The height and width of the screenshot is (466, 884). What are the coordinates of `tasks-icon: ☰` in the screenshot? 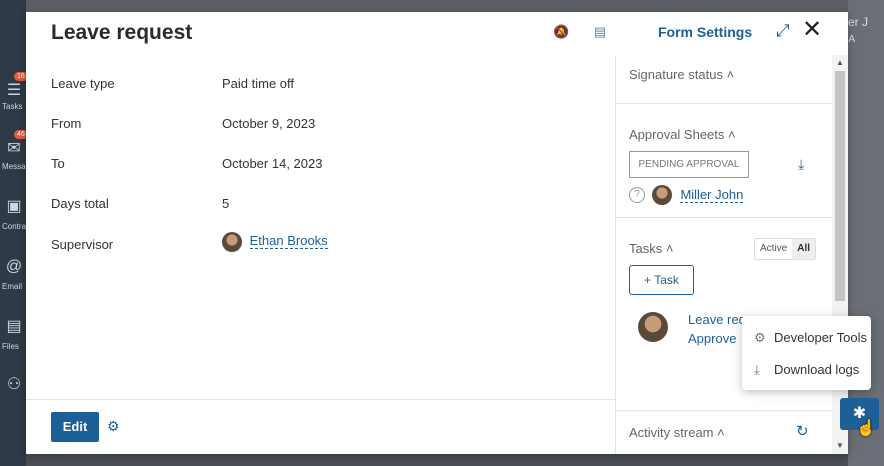 It's located at (14, 91).